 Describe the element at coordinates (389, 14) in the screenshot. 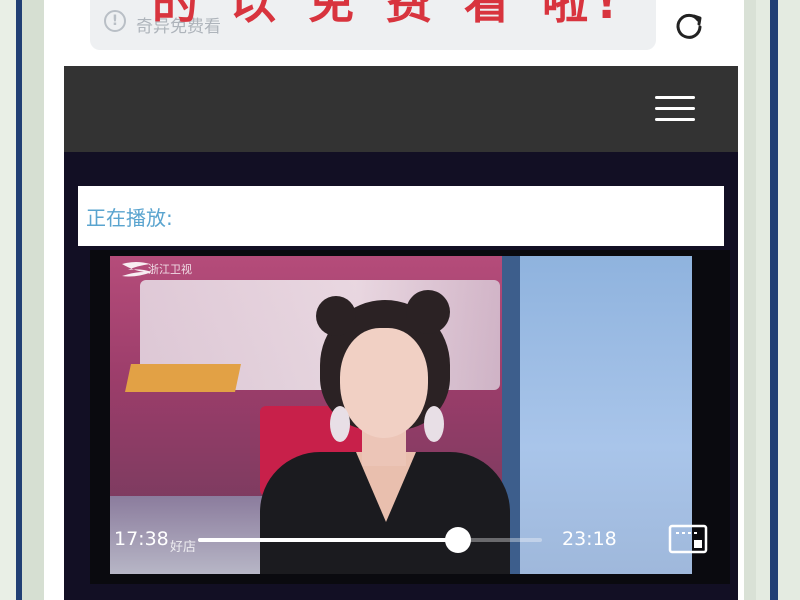

I see `overlay-caption: 的 以 免 费 看 啦!` at that location.